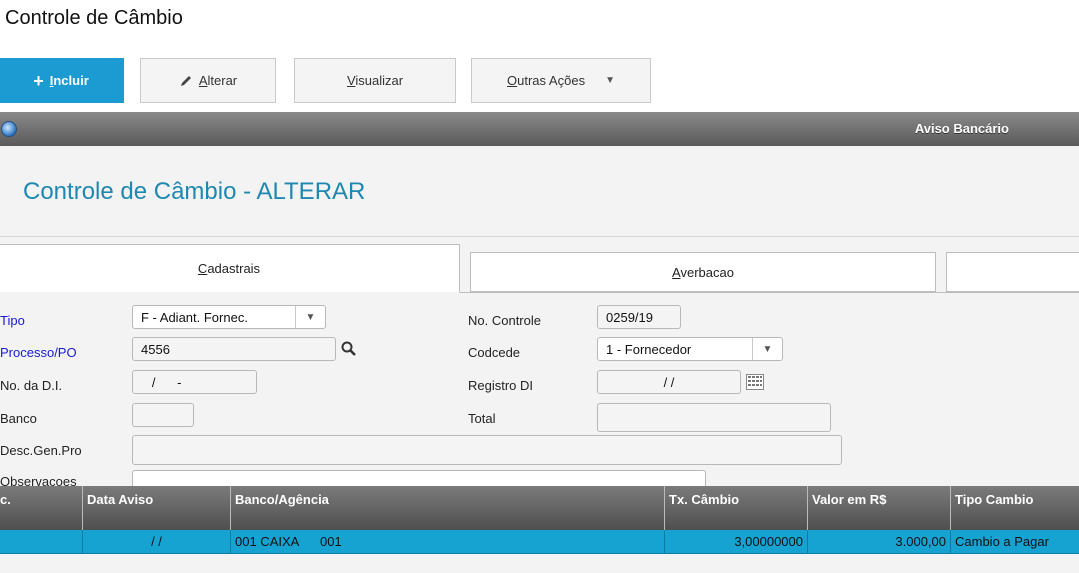 This screenshot has height=573, width=1079. I want to click on di-label: No. da D.I., so click(31, 385).